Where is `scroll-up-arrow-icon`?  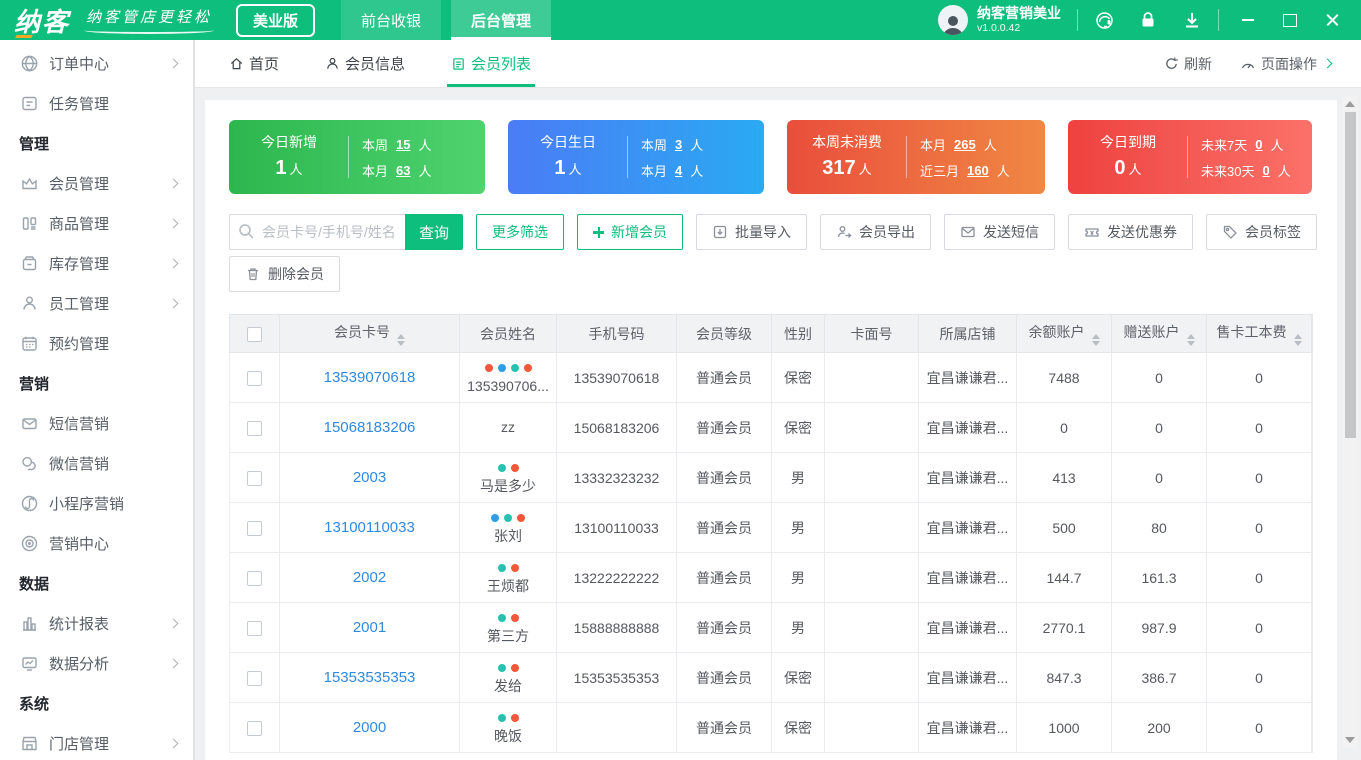 scroll-up-arrow-icon is located at coordinates (1350, 104).